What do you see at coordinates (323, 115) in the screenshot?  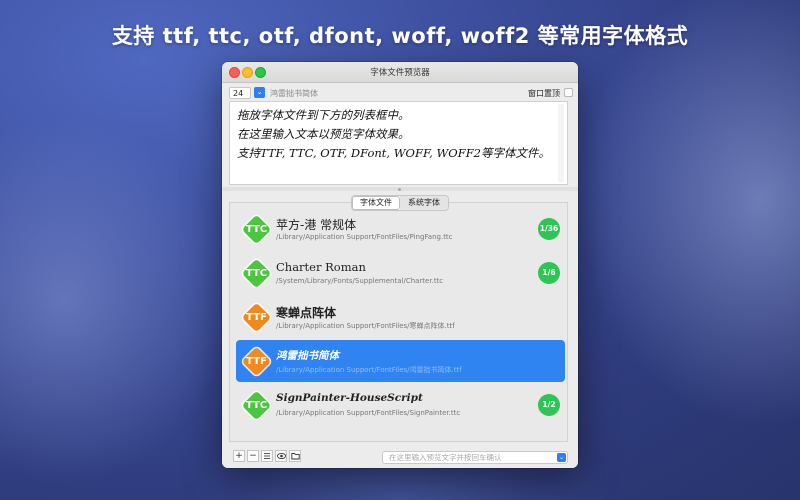 I see `preview-line: 拖放字体文件到下方的列表框中。` at bounding box center [323, 115].